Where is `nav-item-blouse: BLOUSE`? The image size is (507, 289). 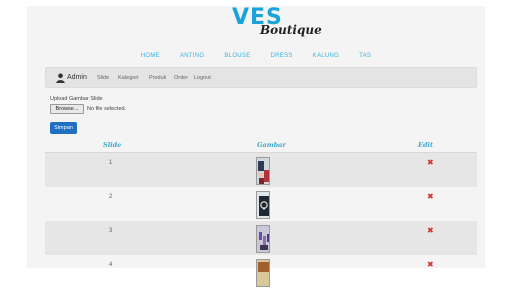
nav-item-blouse: BLOUSE is located at coordinates (237, 56).